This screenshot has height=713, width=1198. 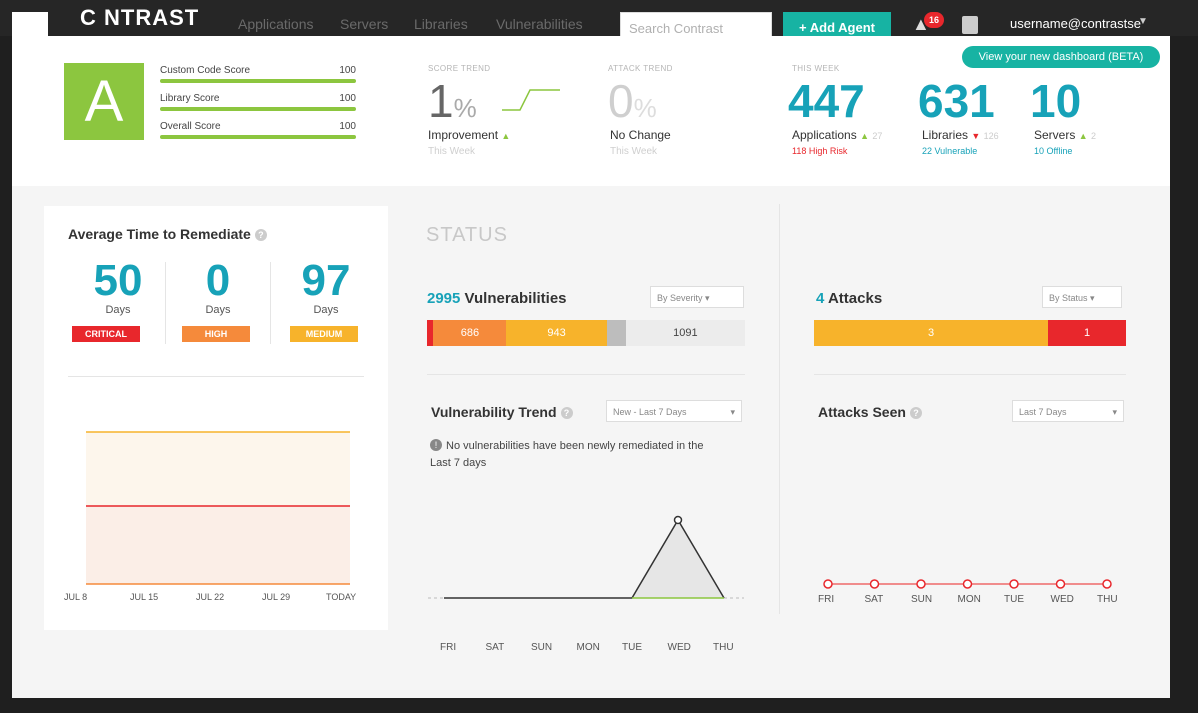 I want to click on search-input: Search Contrast, so click(x=696, y=25).